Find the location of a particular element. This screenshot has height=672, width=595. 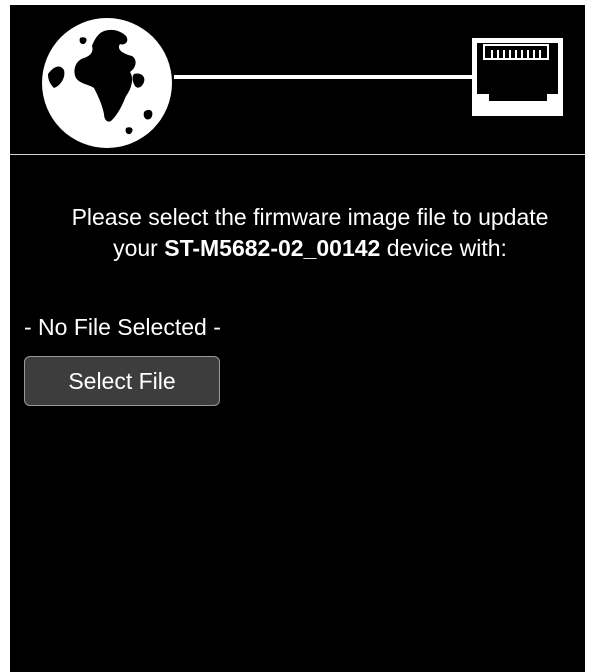

ethernet-port-icon is located at coordinates (517, 77).